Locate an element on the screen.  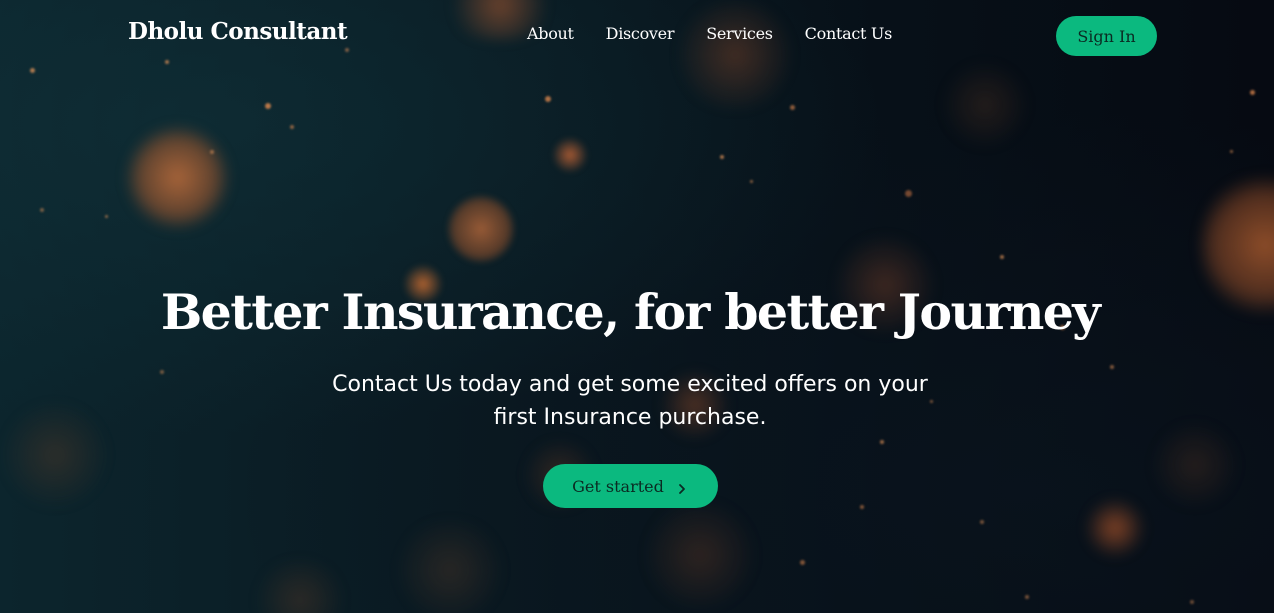
nav-link-services: Services is located at coordinates (739, 33).